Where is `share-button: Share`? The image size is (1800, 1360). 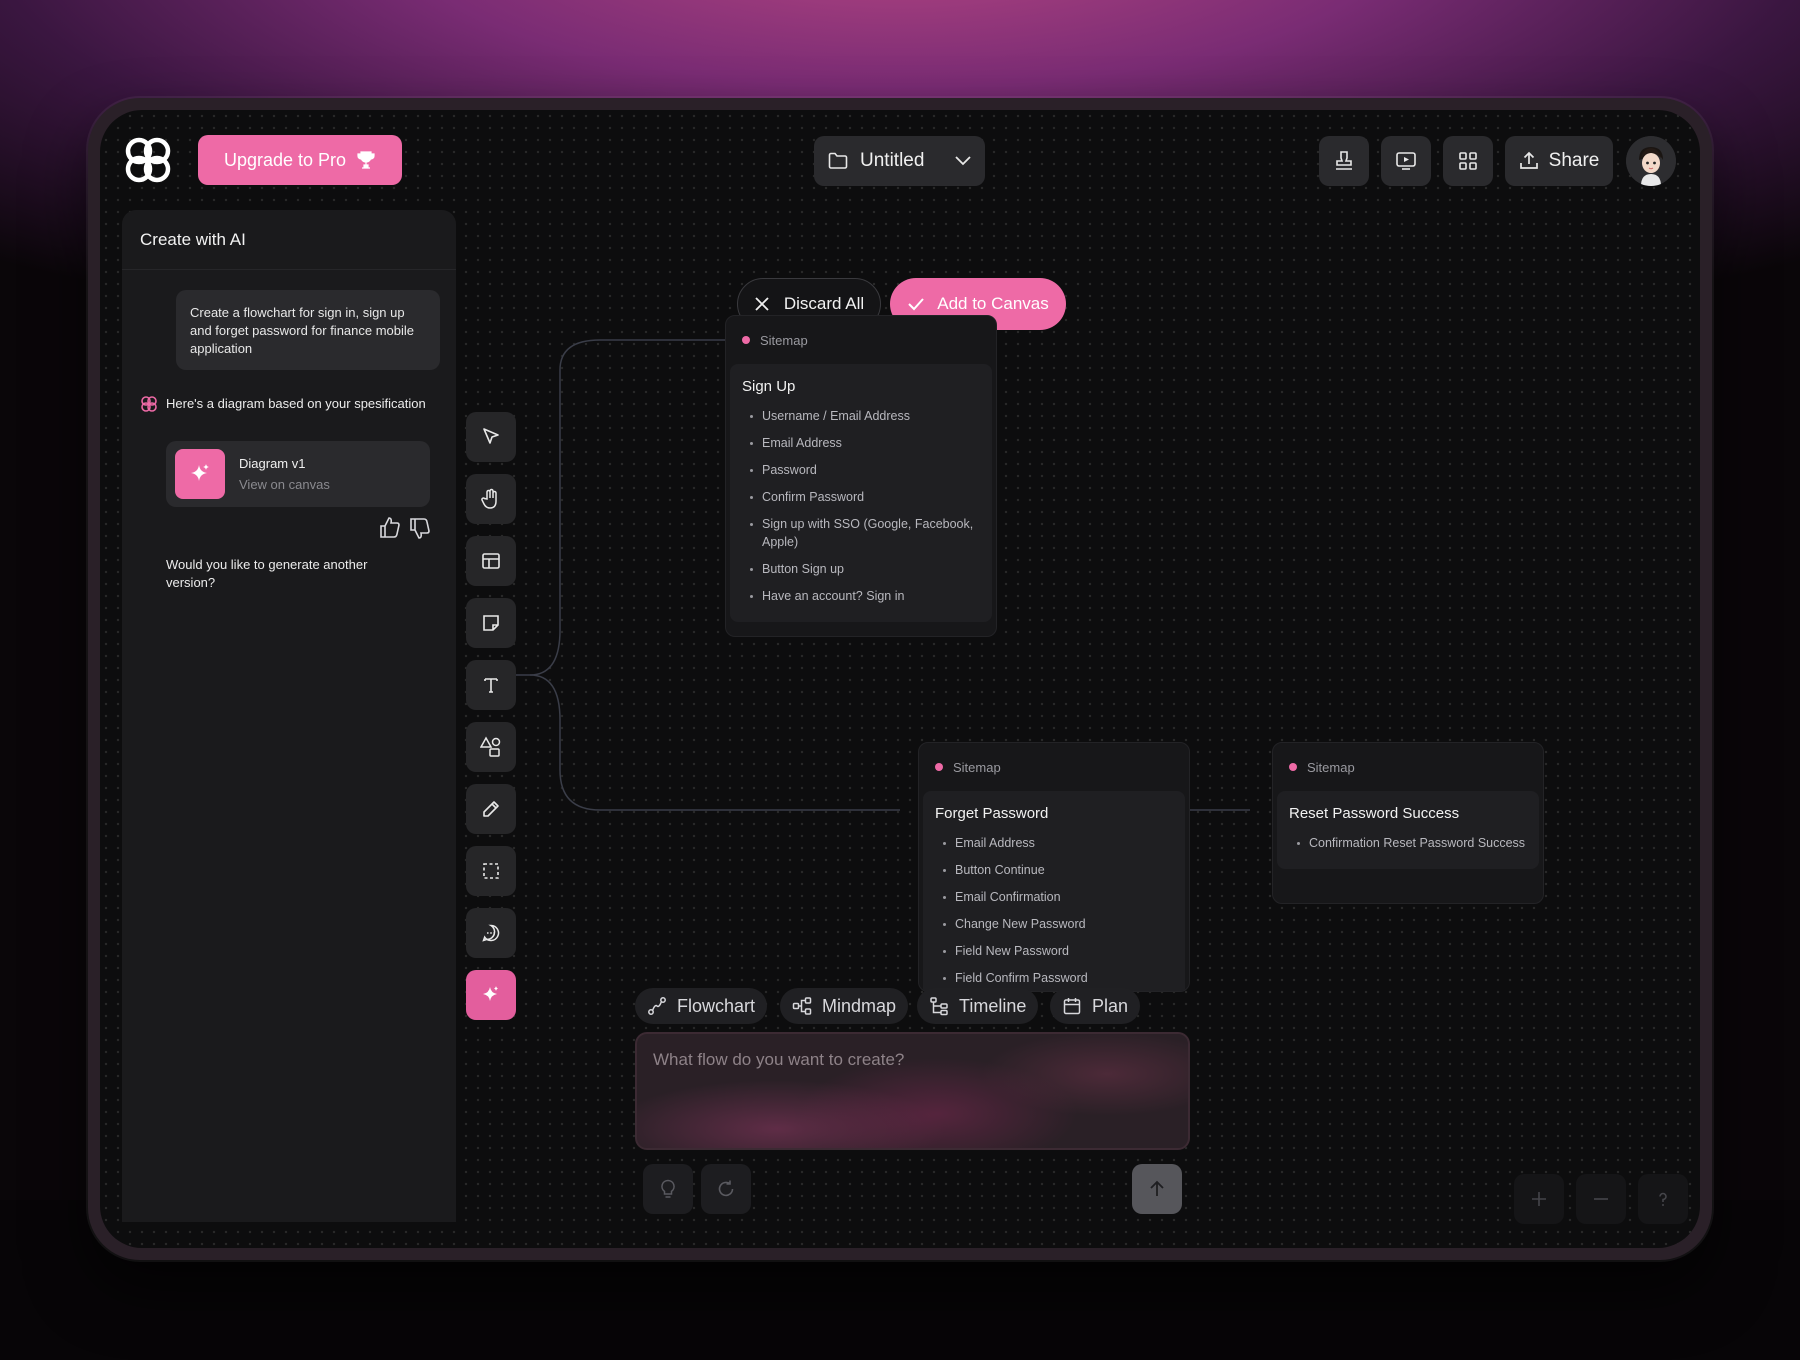
share-button: Share is located at coordinates (1559, 161).